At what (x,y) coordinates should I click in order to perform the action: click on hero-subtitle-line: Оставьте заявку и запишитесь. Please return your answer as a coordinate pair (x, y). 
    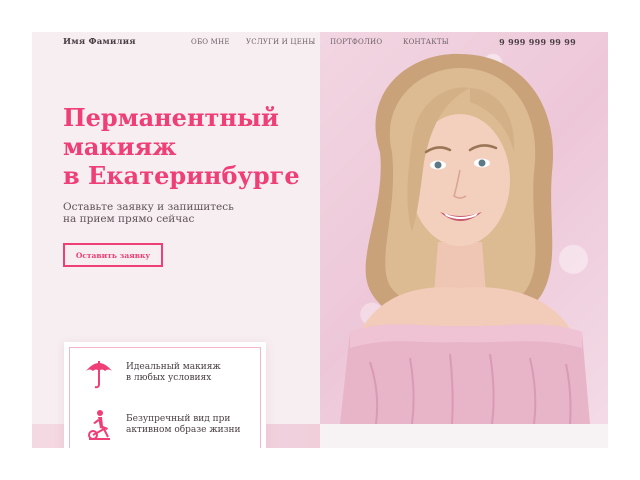
    Looking at the image, I should click on (148, 207).